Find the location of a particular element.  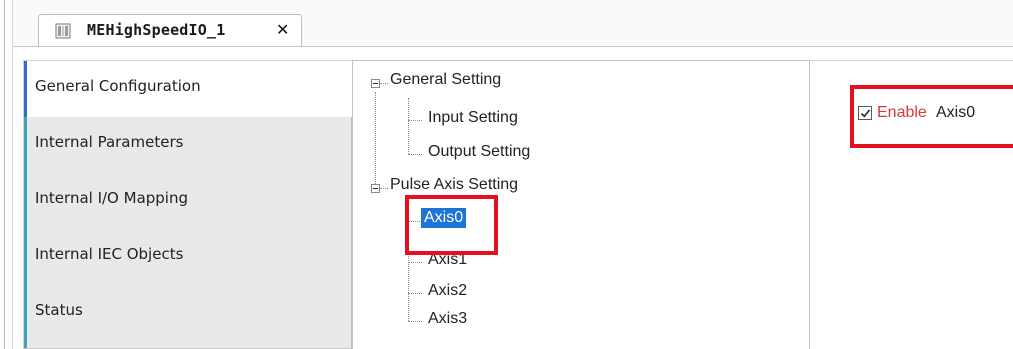

tab-bar-divider is located at coordinates (513, 46).